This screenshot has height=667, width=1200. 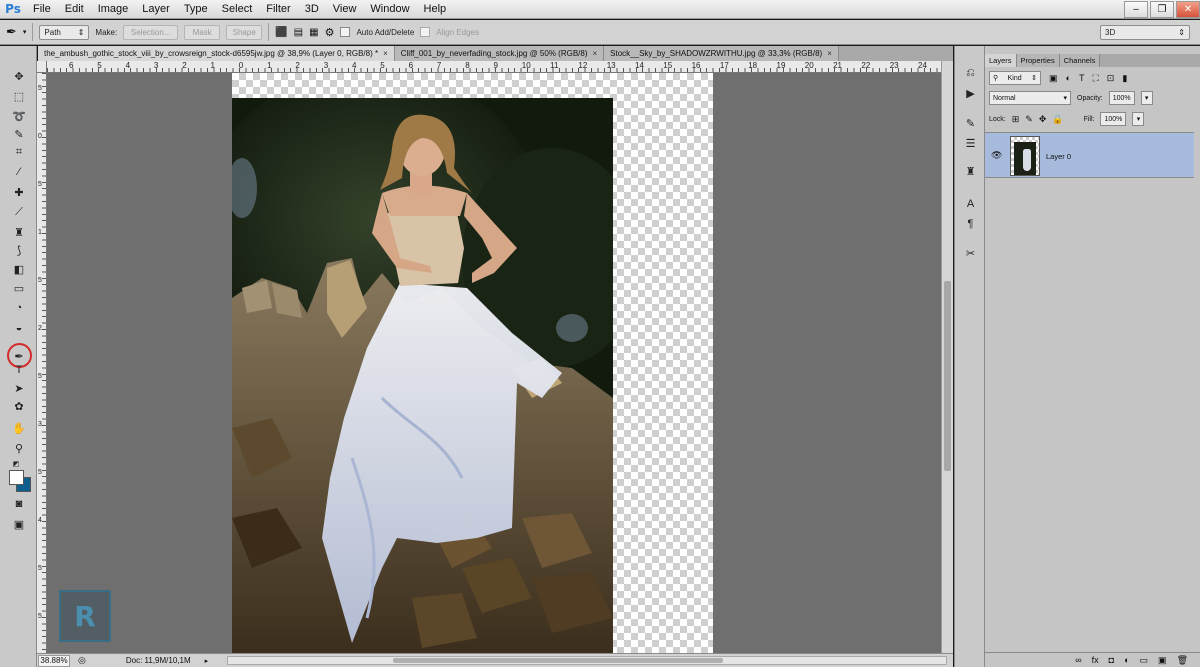 What do you see at coordinates (19, 116) in the screenshot?
I see `lasso-tool-icon: ➰` at bounding box center [19, 116].